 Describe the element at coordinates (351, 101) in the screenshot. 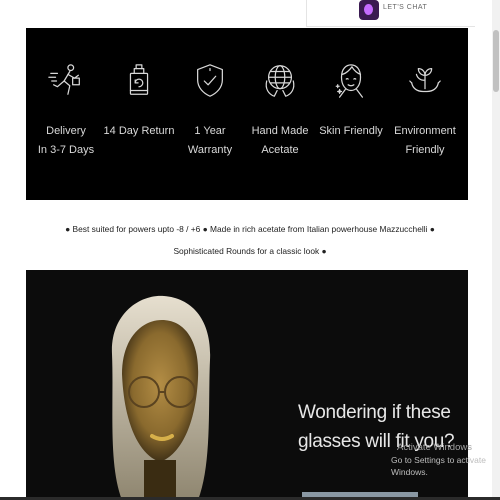

I see `feature-skin: Skin Friendly` at that location.